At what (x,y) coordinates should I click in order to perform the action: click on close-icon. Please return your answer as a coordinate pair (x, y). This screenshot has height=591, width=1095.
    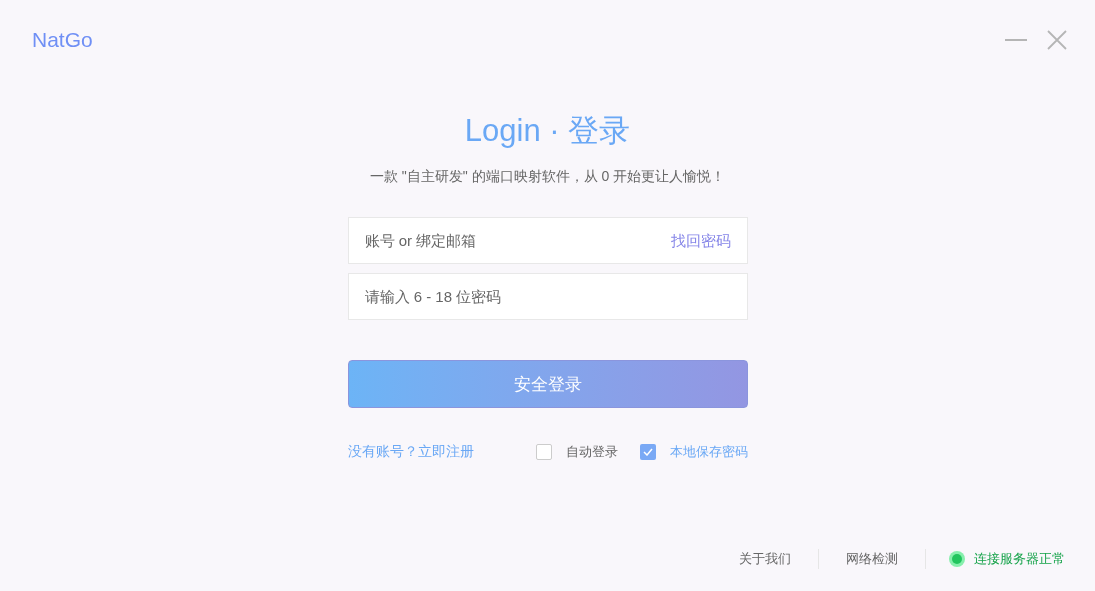
    Looking at the image, I should click on (1057, 39).